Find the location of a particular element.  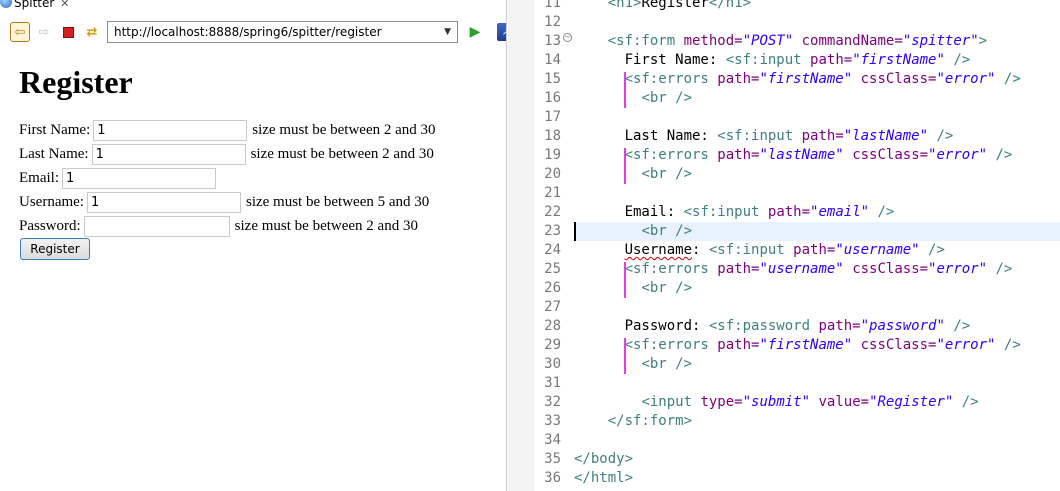

code-token: "username" is located at coordinates (801, 269).